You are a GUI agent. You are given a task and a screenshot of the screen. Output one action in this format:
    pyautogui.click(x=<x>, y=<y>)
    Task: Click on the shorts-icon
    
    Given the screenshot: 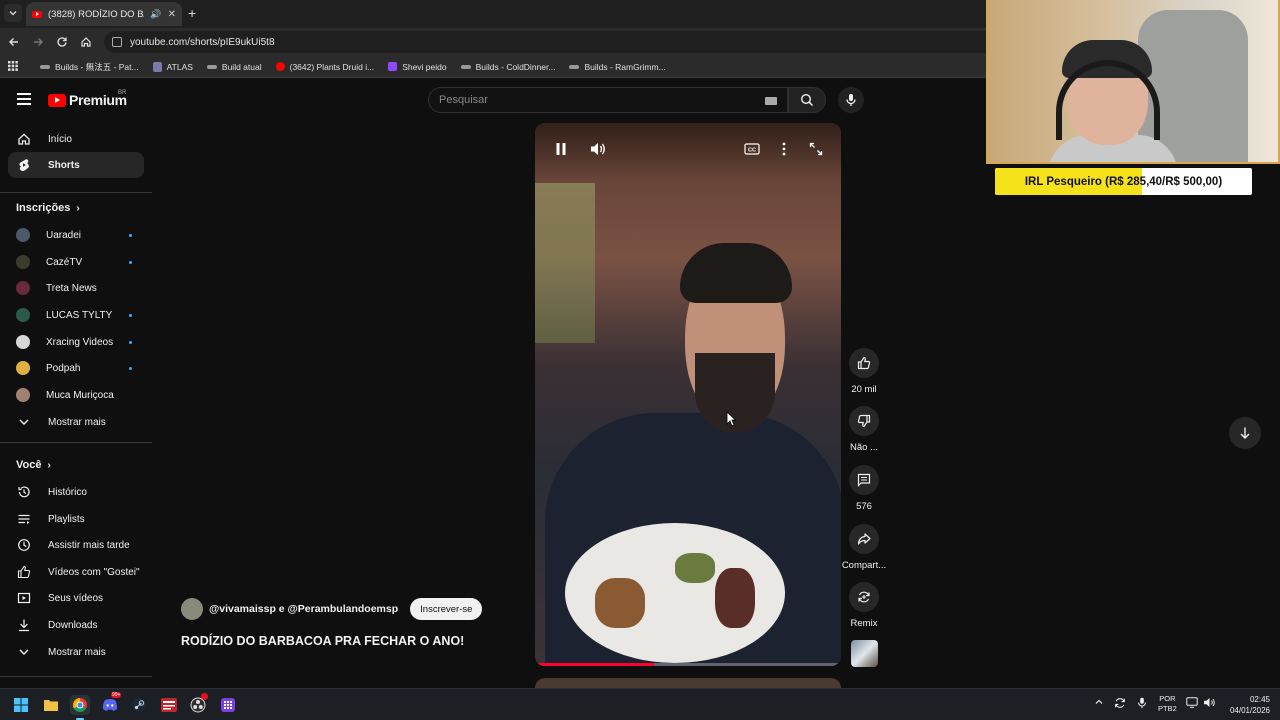 What is the action you would take?
    pyautogui.click(x=24, y=165)
    